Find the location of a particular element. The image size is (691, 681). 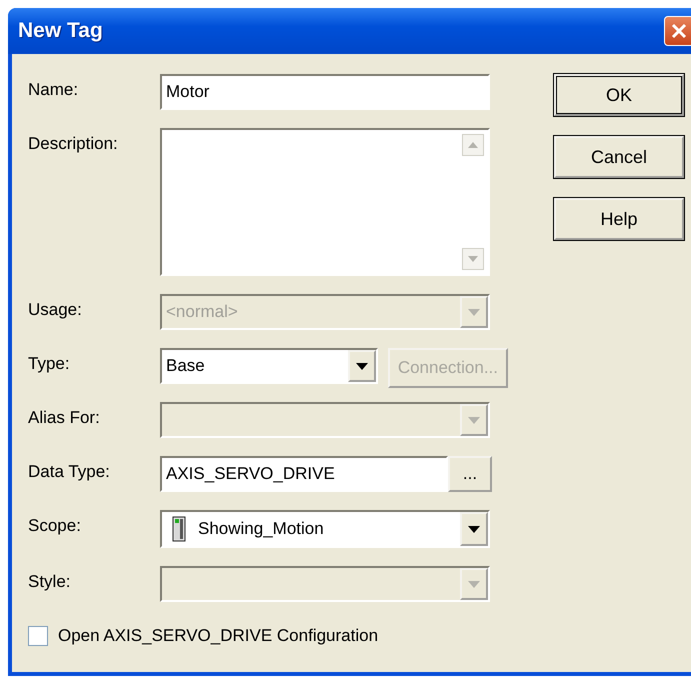

window-title: New Tag is located at coordinates (60, 31).